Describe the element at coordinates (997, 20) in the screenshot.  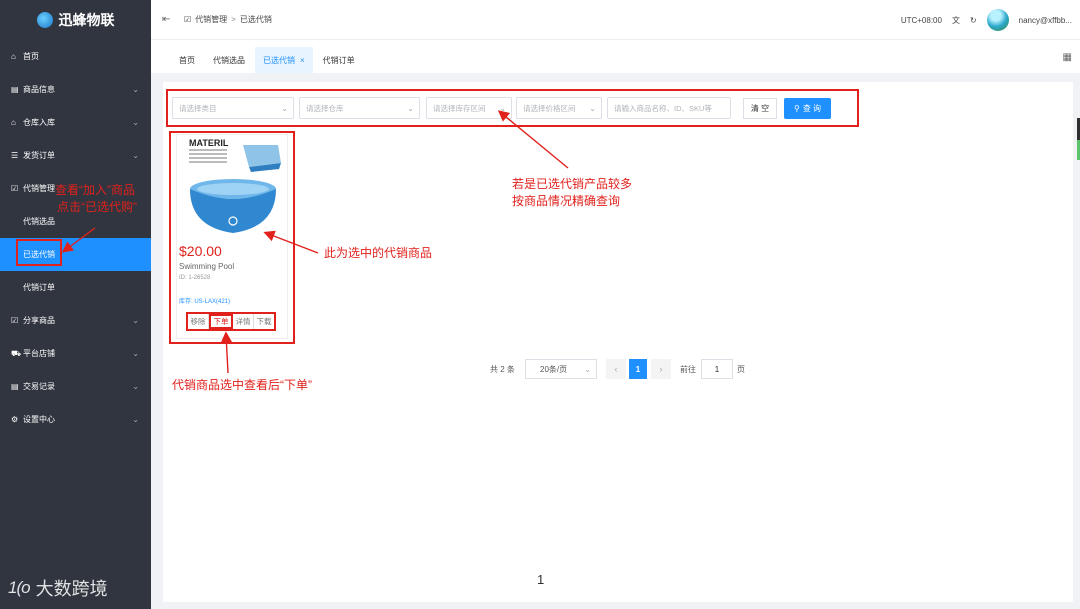
I see `avatar` at that location.